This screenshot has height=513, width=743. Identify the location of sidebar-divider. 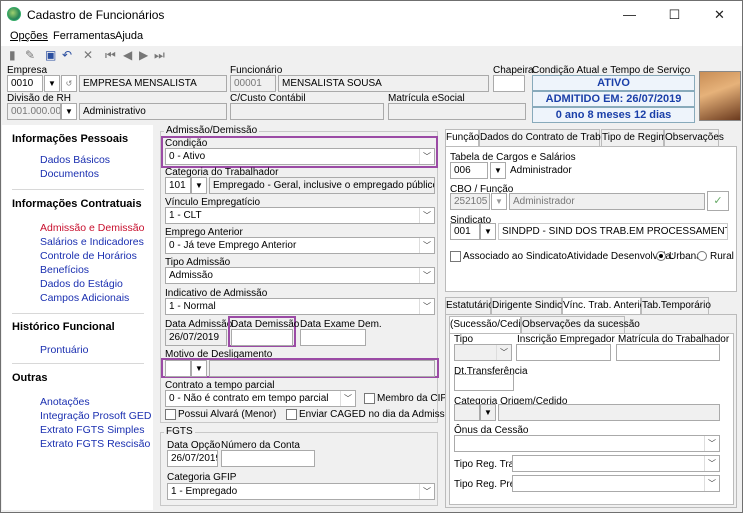
(78, 189).